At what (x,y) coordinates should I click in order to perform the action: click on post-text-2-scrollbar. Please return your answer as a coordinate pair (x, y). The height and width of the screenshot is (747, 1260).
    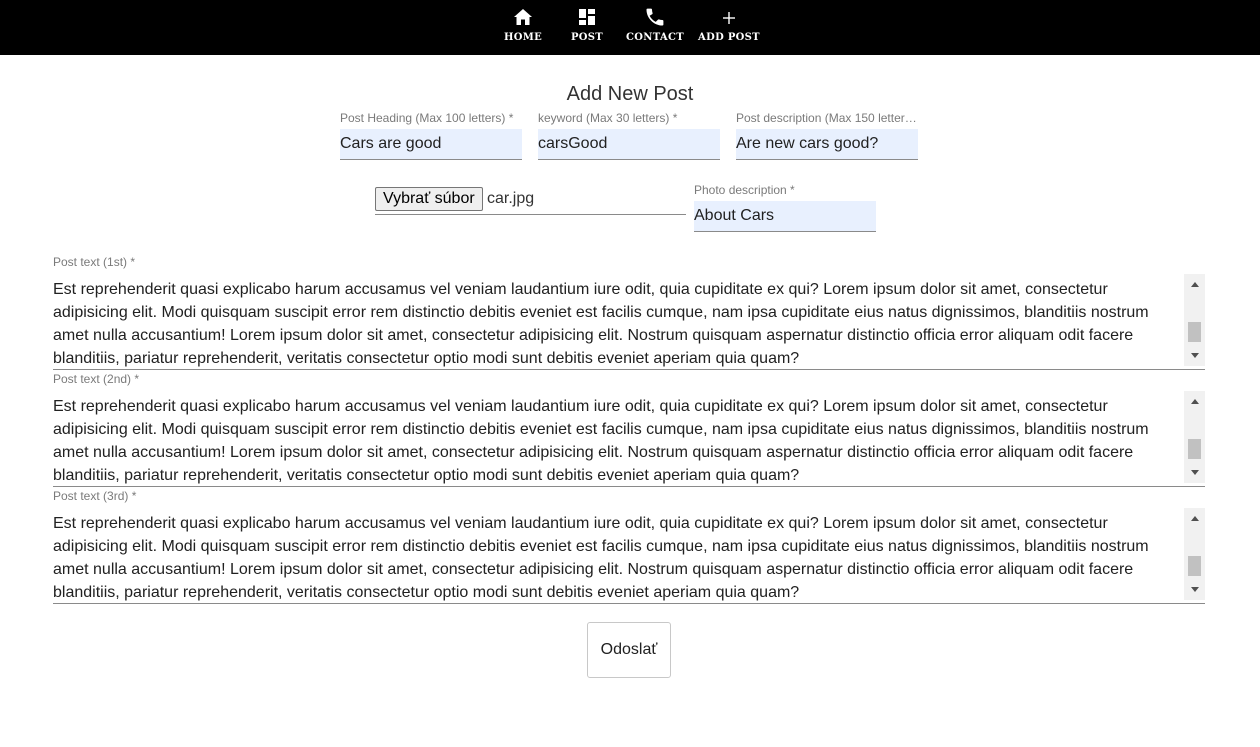
    Looking at the image, I should click on (1194, 437).